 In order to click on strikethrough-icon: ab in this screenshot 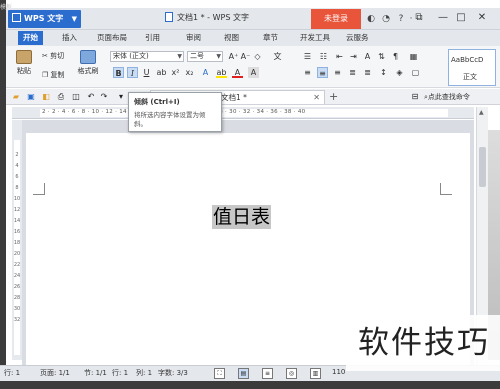, I will do `click(161, 72)`.